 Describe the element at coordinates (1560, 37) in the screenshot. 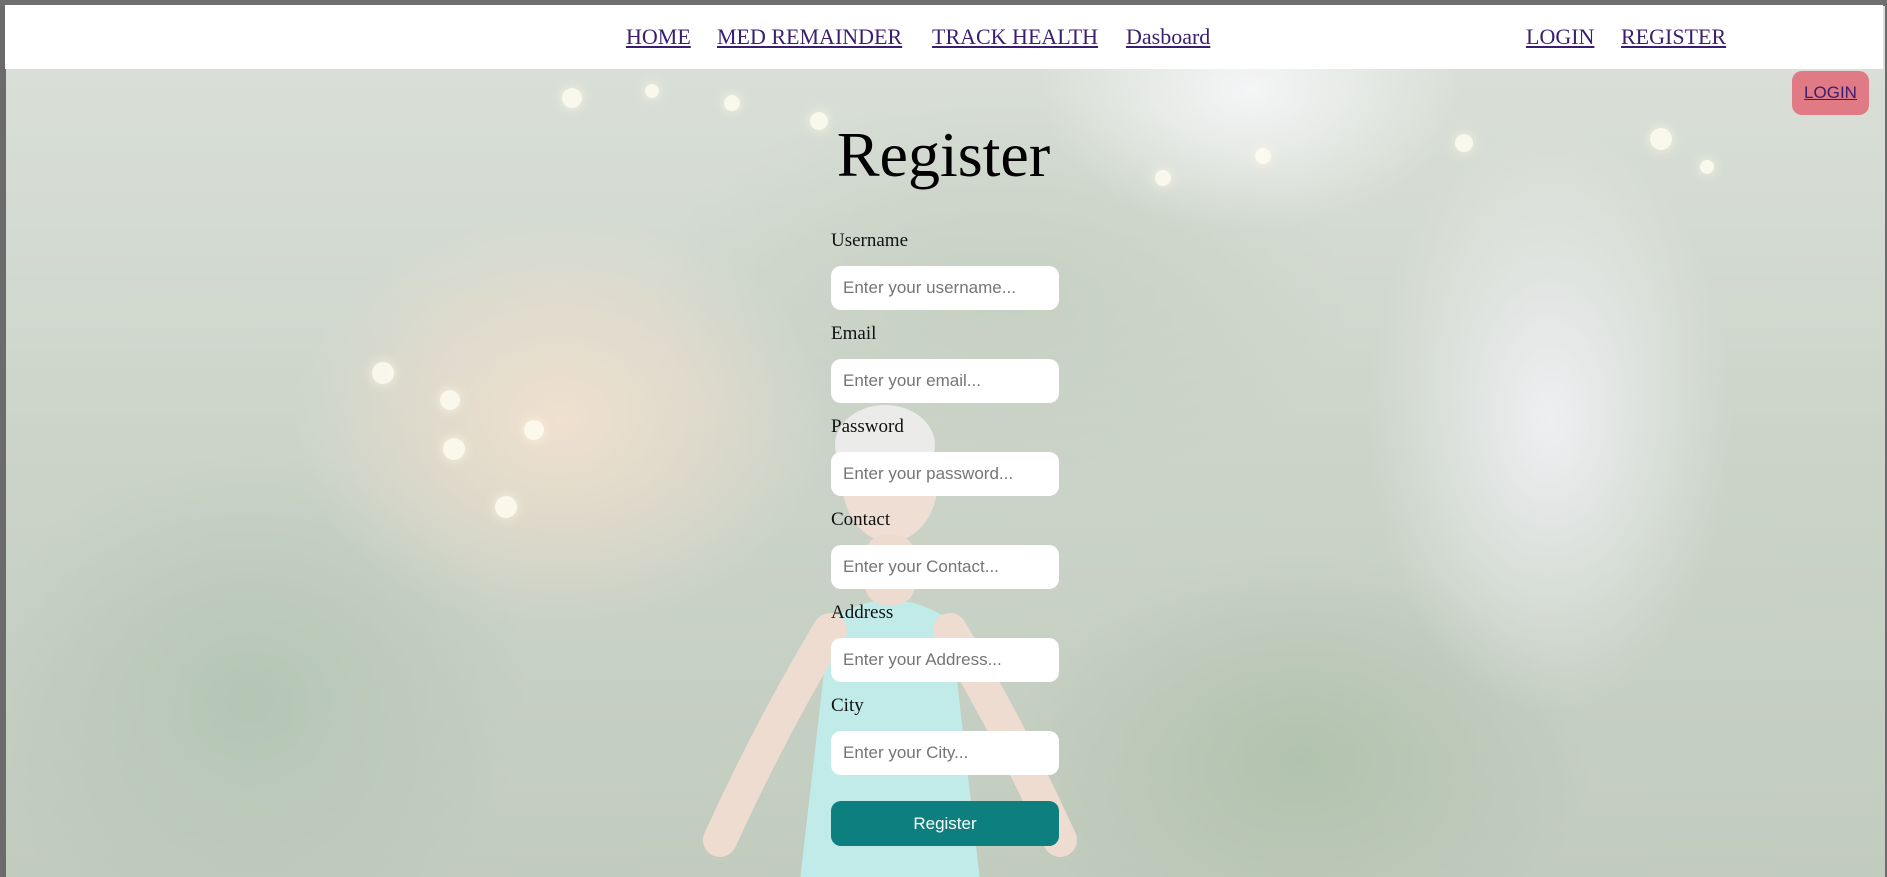

I see `nav-login-link: LOGIN` at that location.